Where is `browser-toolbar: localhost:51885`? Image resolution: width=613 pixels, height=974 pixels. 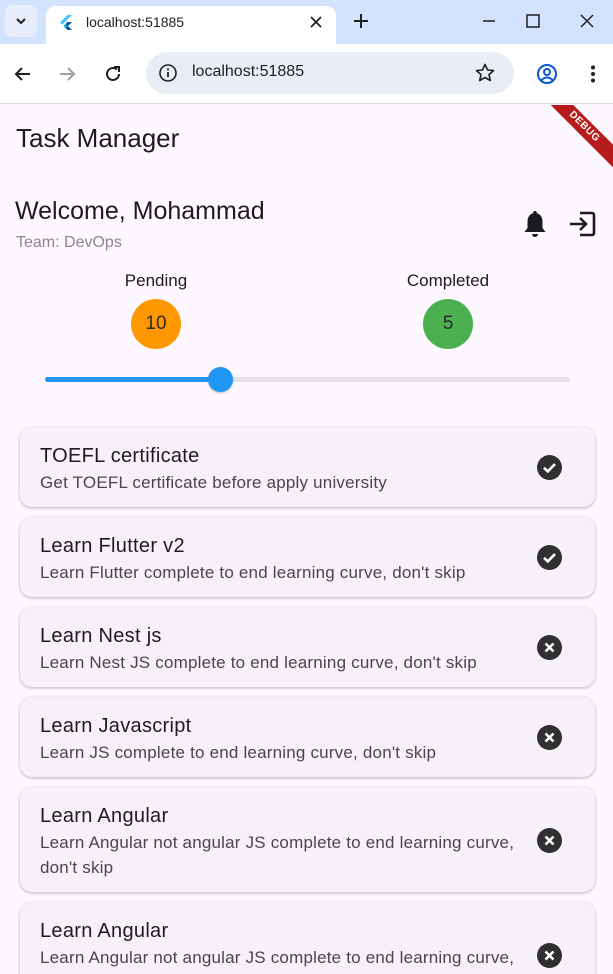 browser-toolbar: localhost:51885 is located at coordinates (306, 74).